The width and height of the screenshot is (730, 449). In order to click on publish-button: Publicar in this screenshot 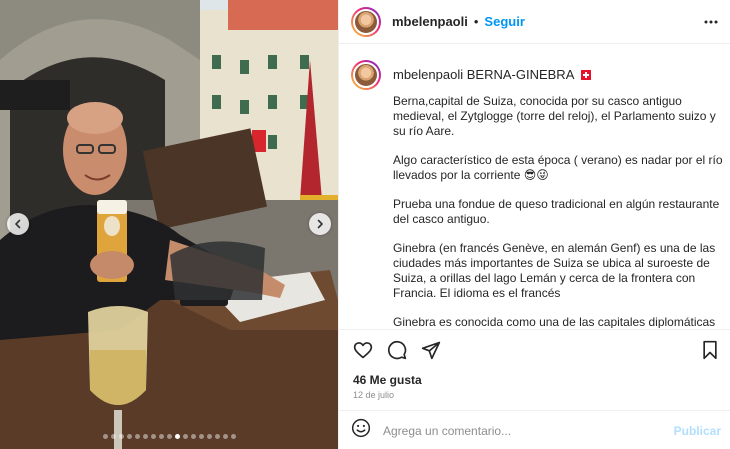, I will do `click(697, 431)`.